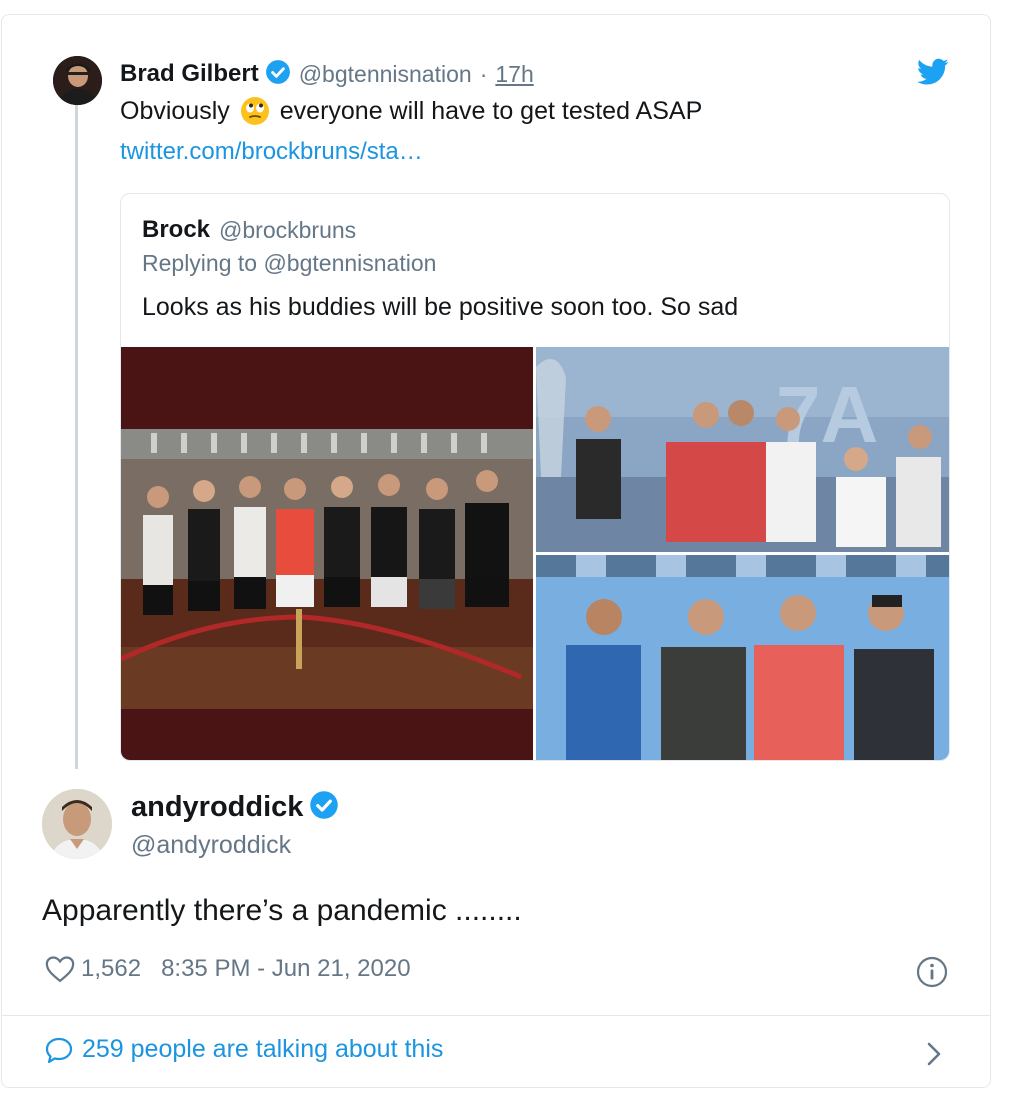 This screenshot has height=1103, width=1024. I want to click on replying-to-label: Replying to @bgtennisnation, so click(289, 263).